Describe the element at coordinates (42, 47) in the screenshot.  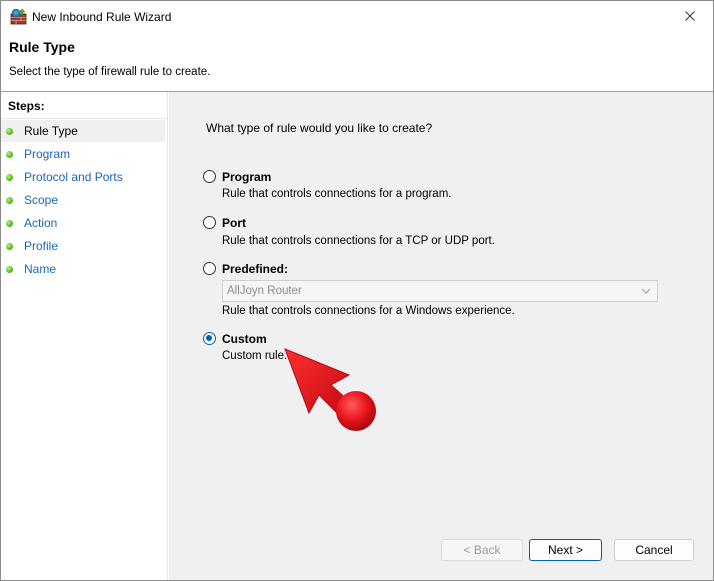
I see `page-title: Rule Type` at that location.